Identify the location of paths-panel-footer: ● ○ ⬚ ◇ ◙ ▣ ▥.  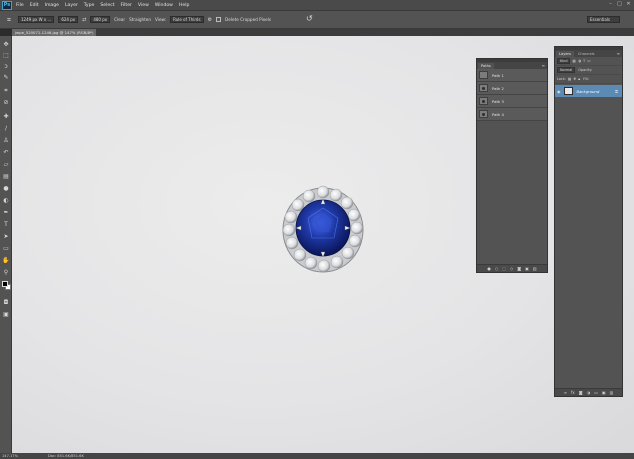
(512, 268).